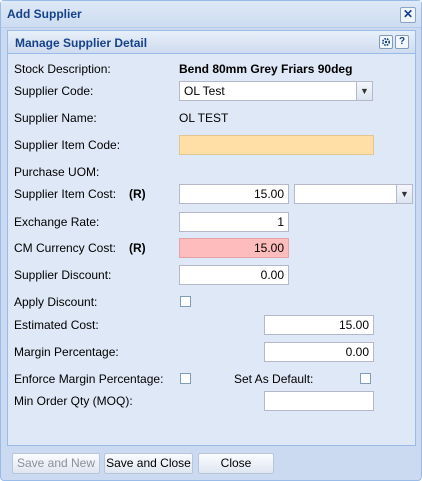 This screenshot has height=481, width=422. What do you see at coordinates (319, 352) in the screenshot?
I see `margin-percentage-input: 0.00` at bounding box center [319, 352].